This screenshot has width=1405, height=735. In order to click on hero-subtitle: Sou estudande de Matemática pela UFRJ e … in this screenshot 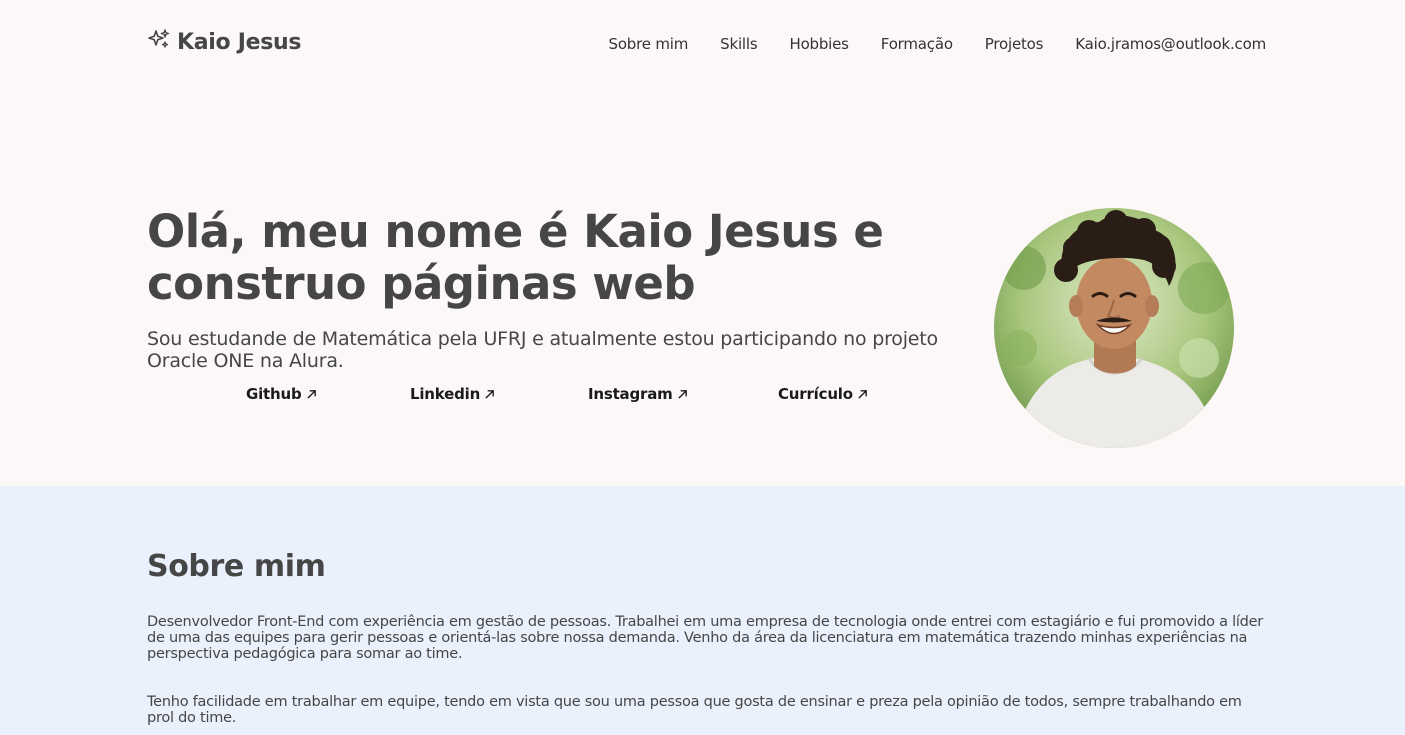, I will do `click(542, 350)`.